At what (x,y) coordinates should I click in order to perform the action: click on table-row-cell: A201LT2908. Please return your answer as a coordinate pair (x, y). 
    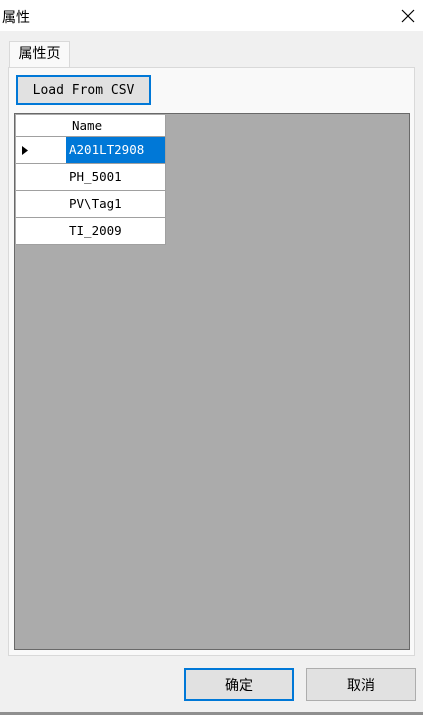
    Looking at the image, I should click on (116, 150).